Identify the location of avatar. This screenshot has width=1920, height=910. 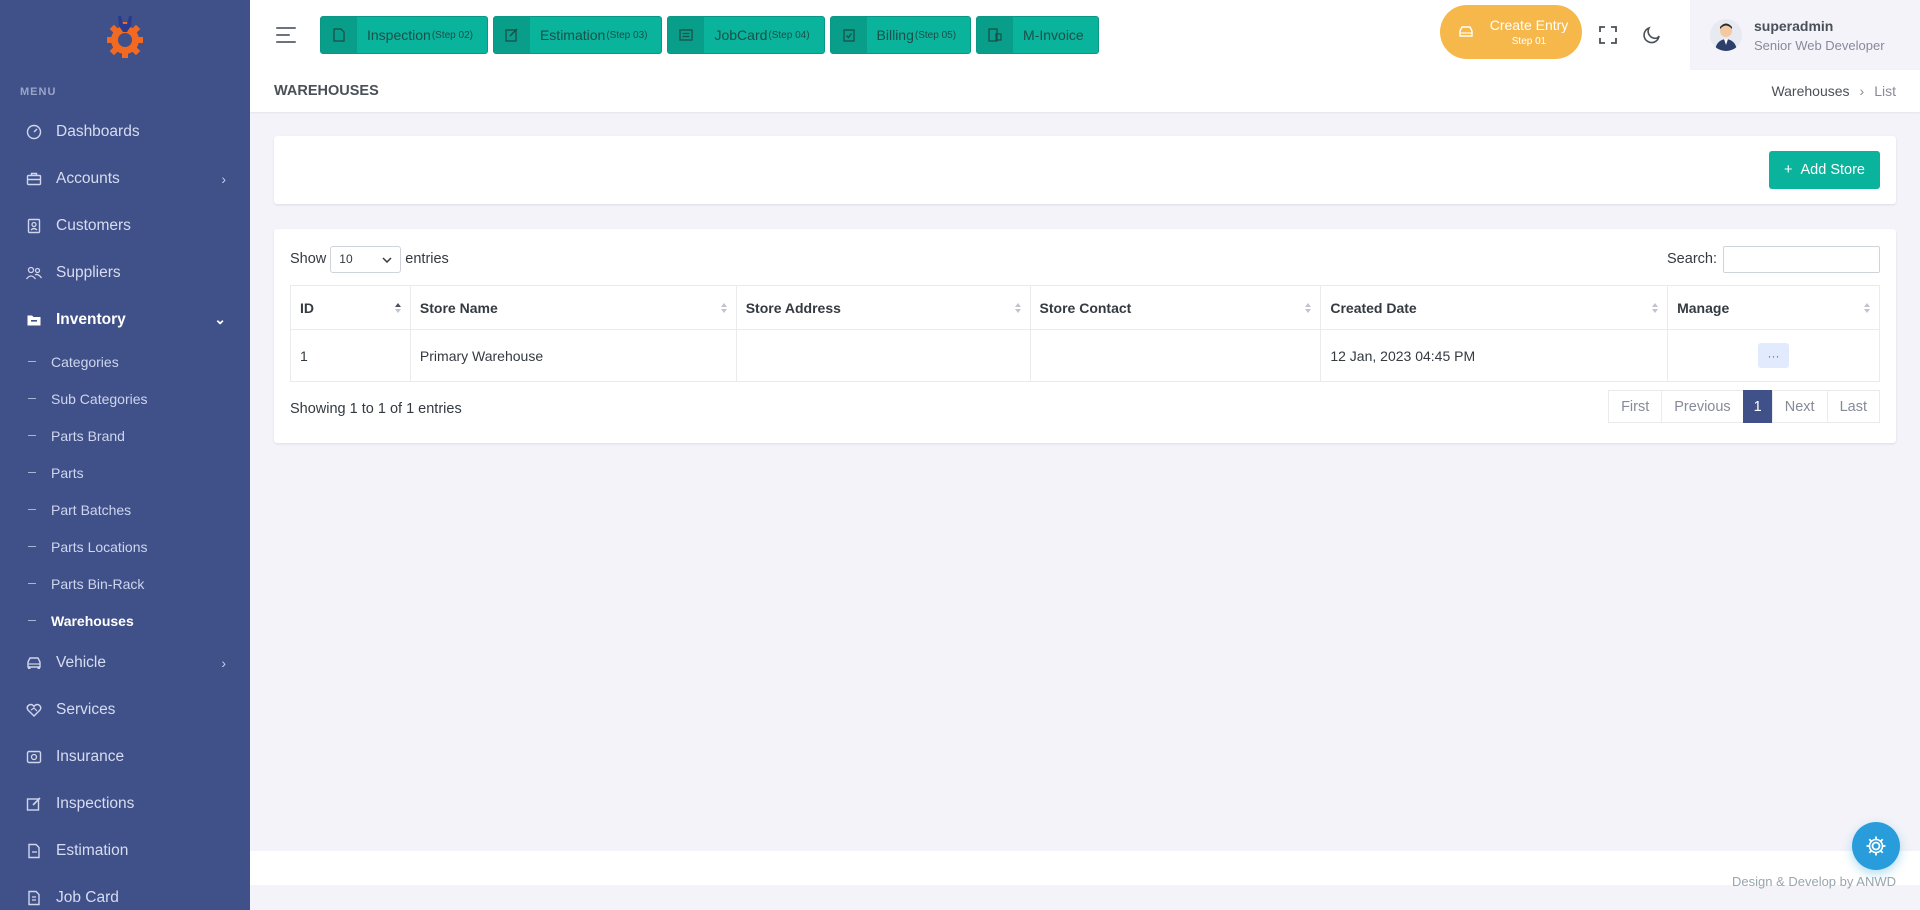
(1726, 35).